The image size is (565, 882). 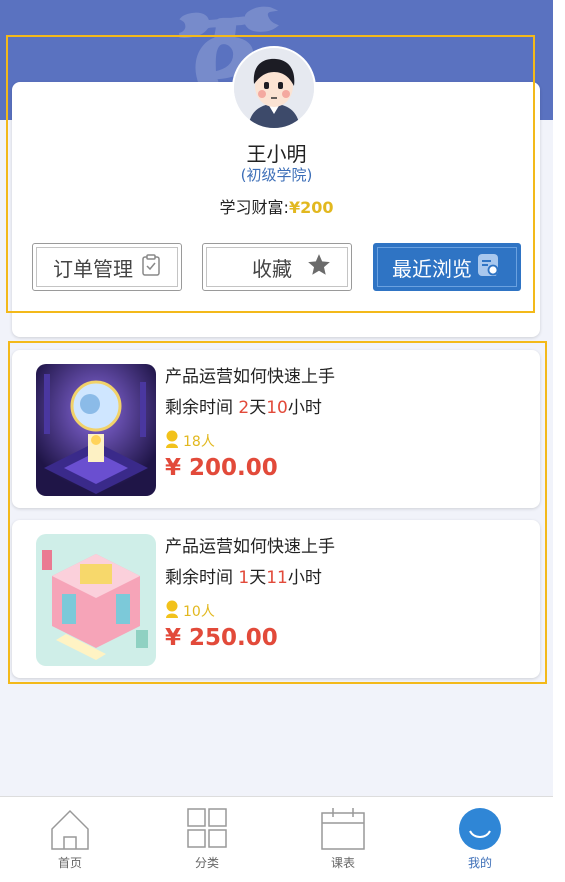 I want to click on avatar-illustration, so click(x=274, y=88).